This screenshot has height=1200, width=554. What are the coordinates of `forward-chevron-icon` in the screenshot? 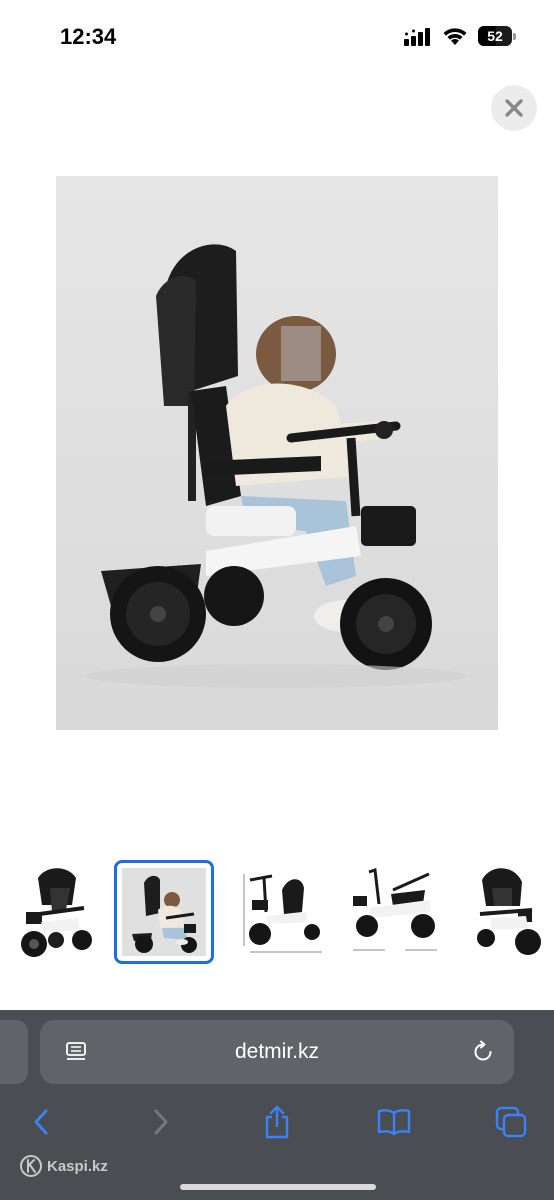 It's located at (161, 1122).